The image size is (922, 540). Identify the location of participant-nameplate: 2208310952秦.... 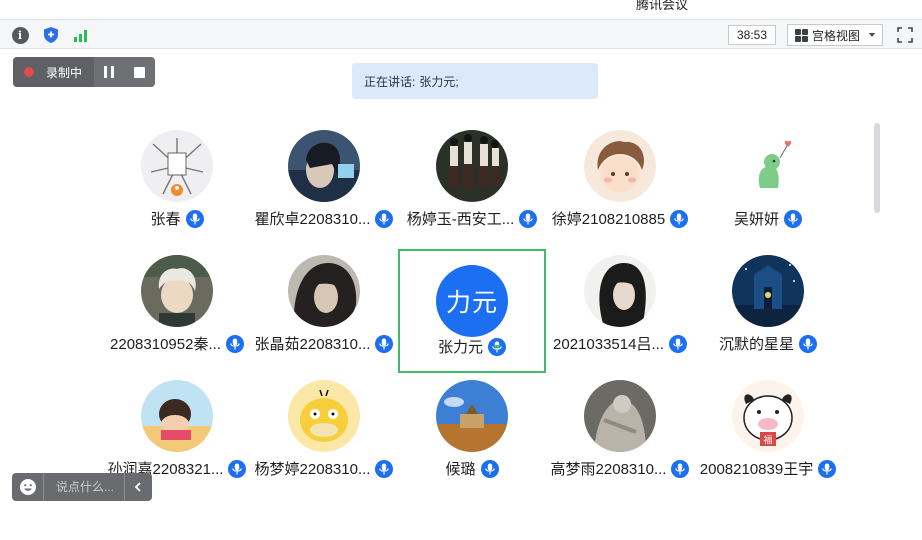
(177, 343).